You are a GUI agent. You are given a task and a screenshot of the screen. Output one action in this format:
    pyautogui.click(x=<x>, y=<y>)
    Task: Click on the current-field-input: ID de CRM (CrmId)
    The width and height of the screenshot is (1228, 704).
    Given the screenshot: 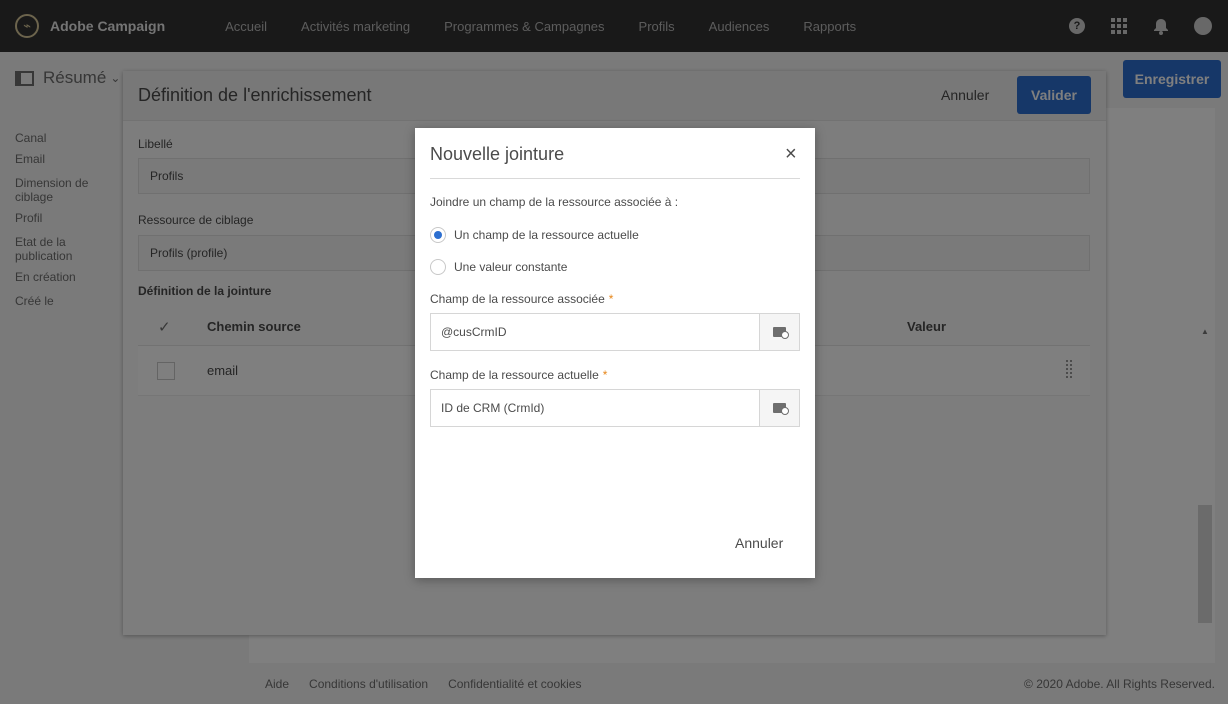 What is the action you would take?
    pyautogui.click(x=615, y=408)
    